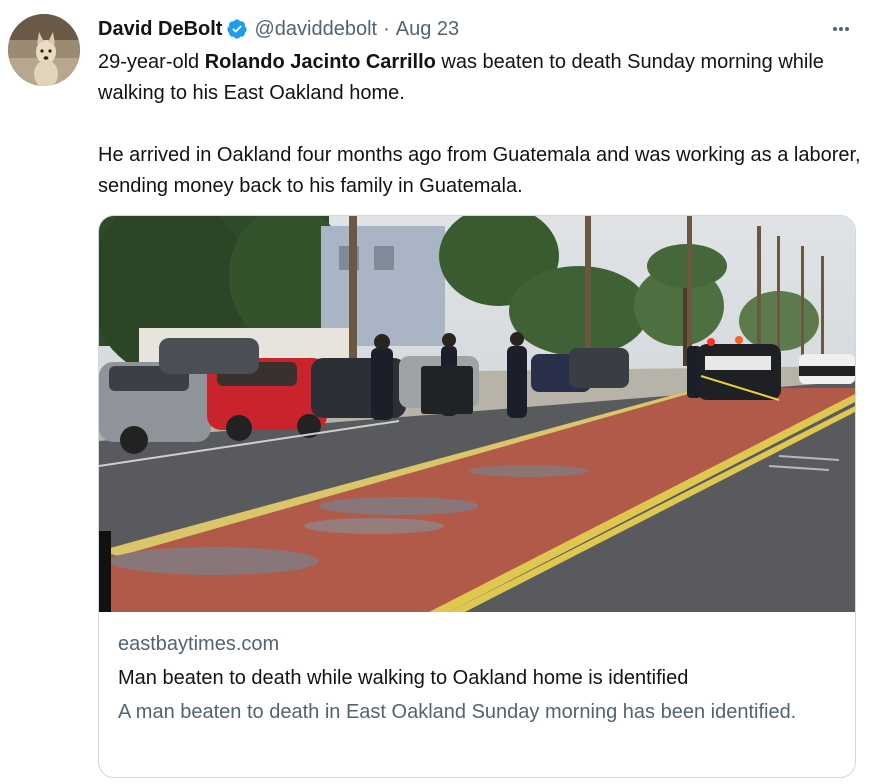 This screenshot has height=784, width=885. What do you see at coordinates (199, 644) in the screenshot?
I see `card-domain: eastbaytimes.com` at bounding box center [199, 644].